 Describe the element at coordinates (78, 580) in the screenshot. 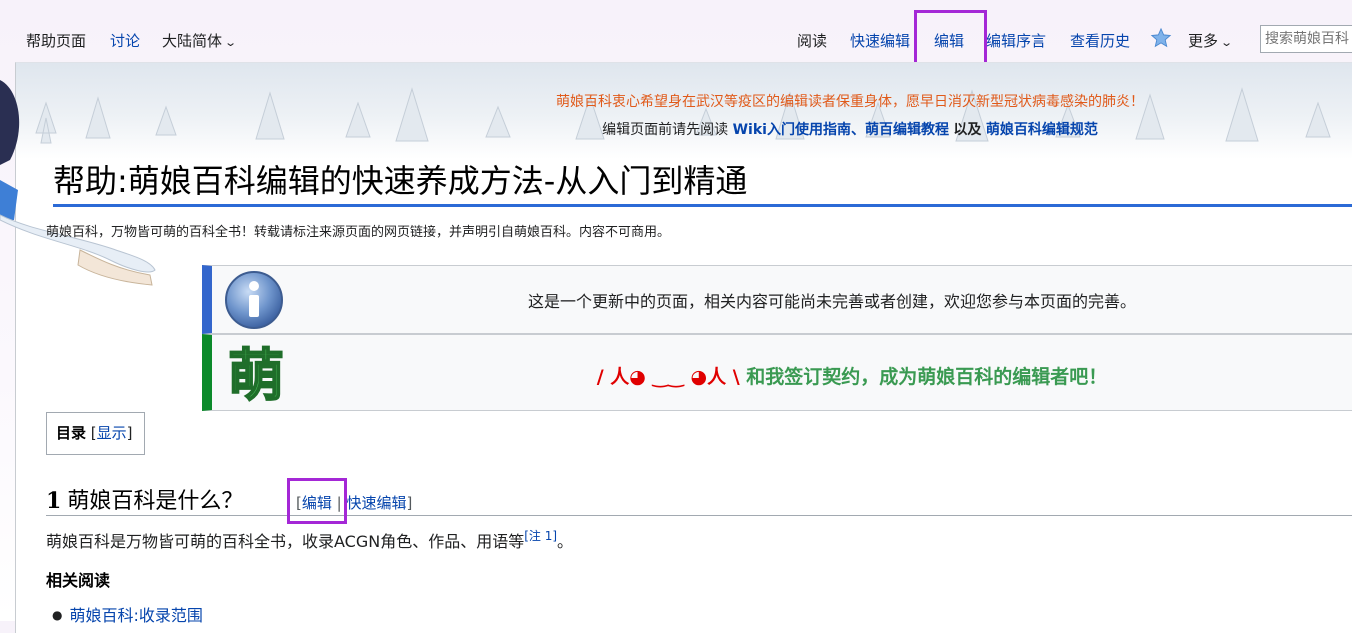

I see `related-reading-heading: 相关阅读` at that location.